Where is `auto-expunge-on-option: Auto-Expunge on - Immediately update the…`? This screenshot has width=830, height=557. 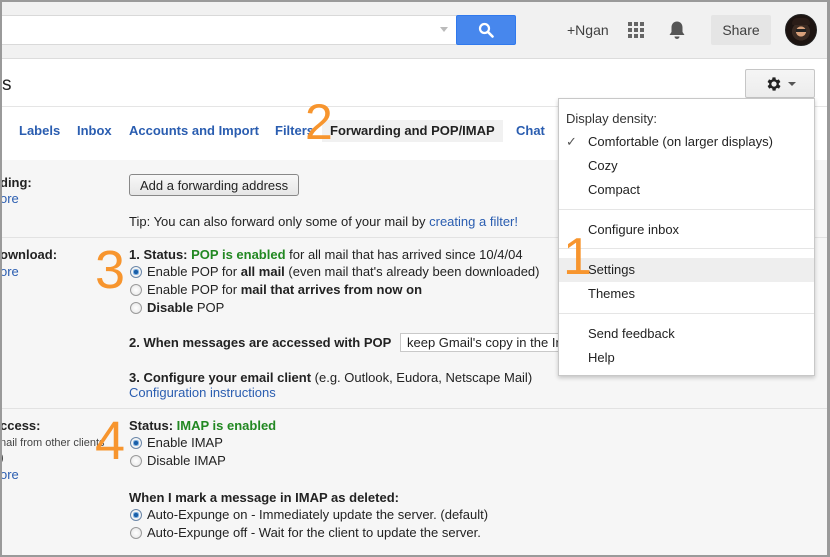 auto-expunge-on-option: Auto-Expunge on - Immediately update the… is located at coordinates (309, 514).